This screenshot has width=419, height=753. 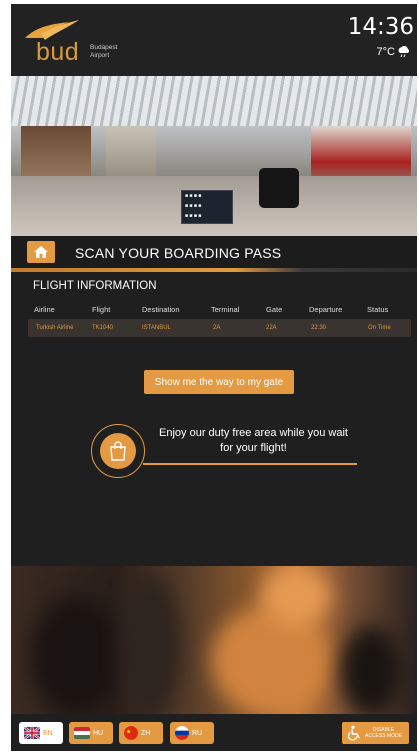 I want to click on lang-button-zh: ZH, so click(x=141, y=733).